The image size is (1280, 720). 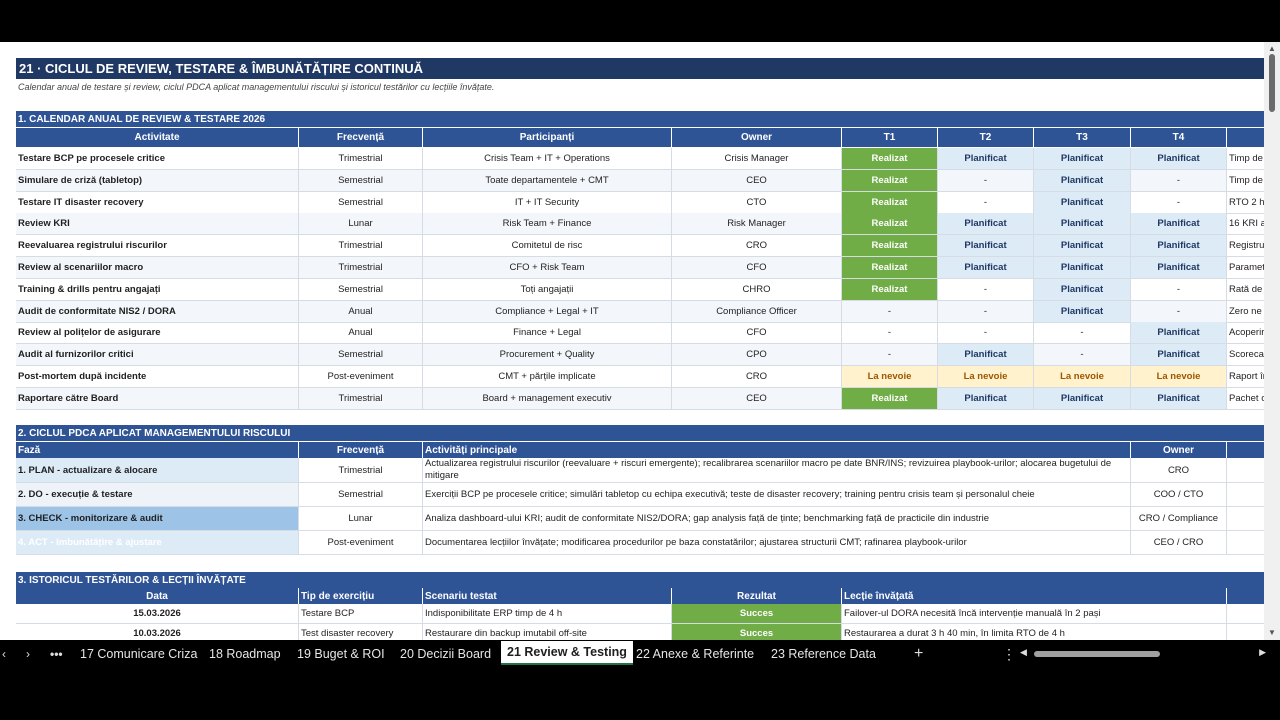 I want to click on horizontal-scrollbar: ◀ ▶, so click(x=1143, y=653).